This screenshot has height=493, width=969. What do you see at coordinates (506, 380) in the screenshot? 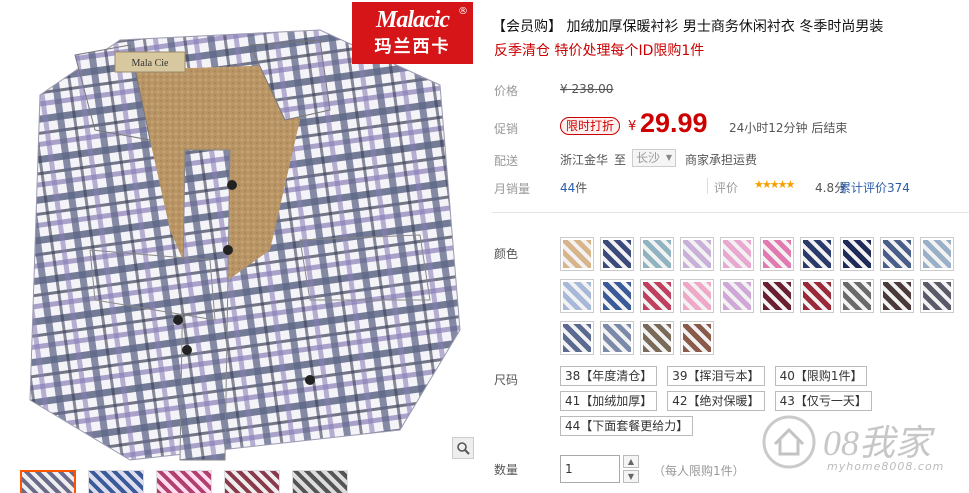
I see `size-label: 尺码` at bounding box center [506, 380].